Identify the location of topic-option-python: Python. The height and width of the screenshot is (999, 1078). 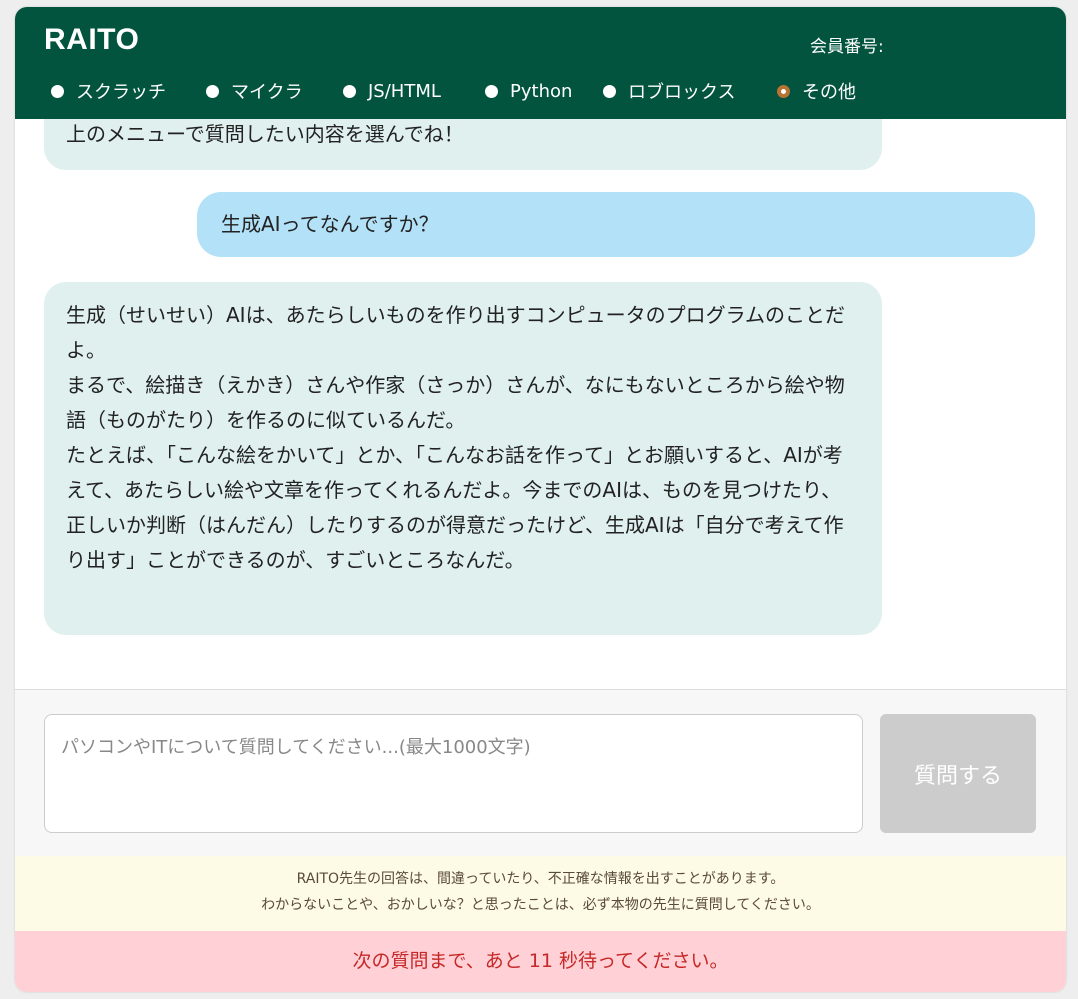
(528, 91).